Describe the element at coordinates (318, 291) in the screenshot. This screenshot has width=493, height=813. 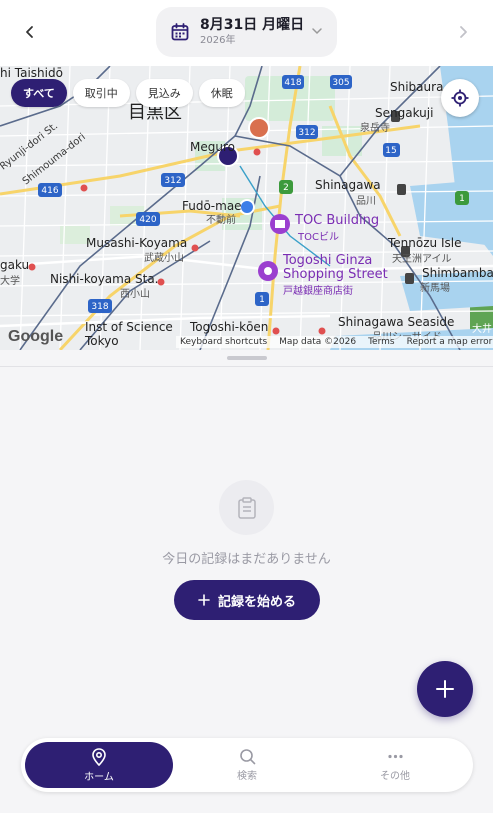
I see `map-label: 戸越銀座商店街` at that location.